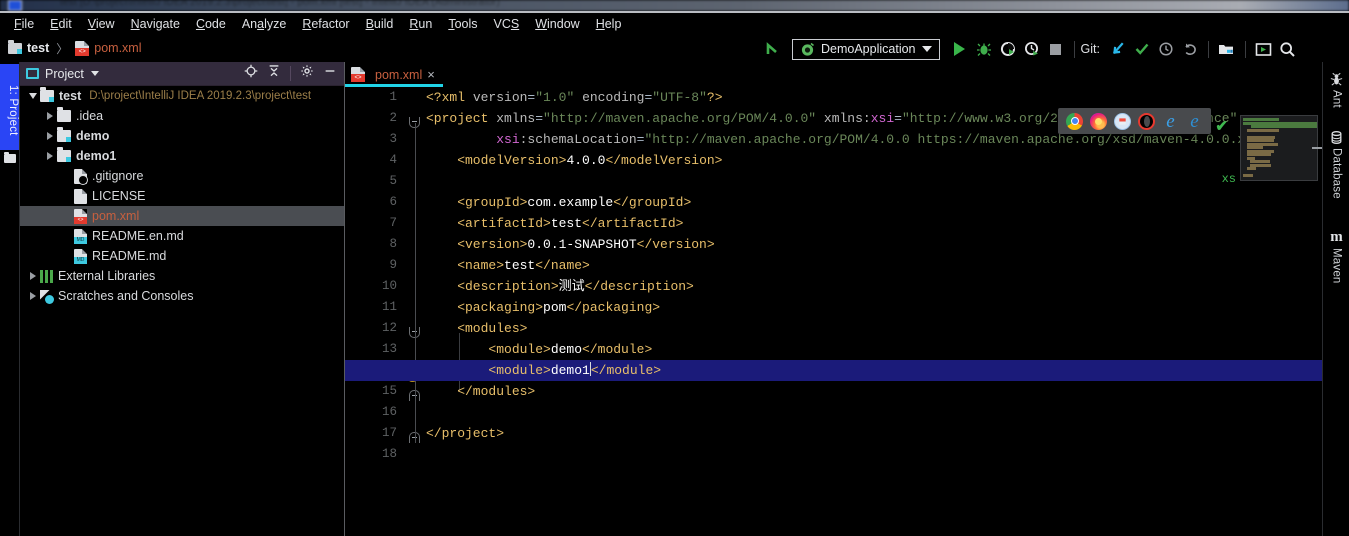 The height and width of the screenshot is (536, 1349). Describe the element at coordinates (898, 118) in the screenshot. I see `code-token: =` at that location.